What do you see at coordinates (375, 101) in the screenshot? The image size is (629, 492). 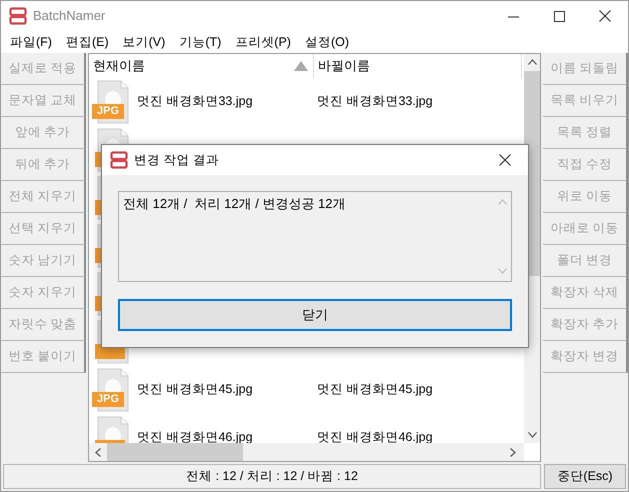 I see `new-file-name: 멋진 배경화면33.jpg` at bounding box center [375, 101].